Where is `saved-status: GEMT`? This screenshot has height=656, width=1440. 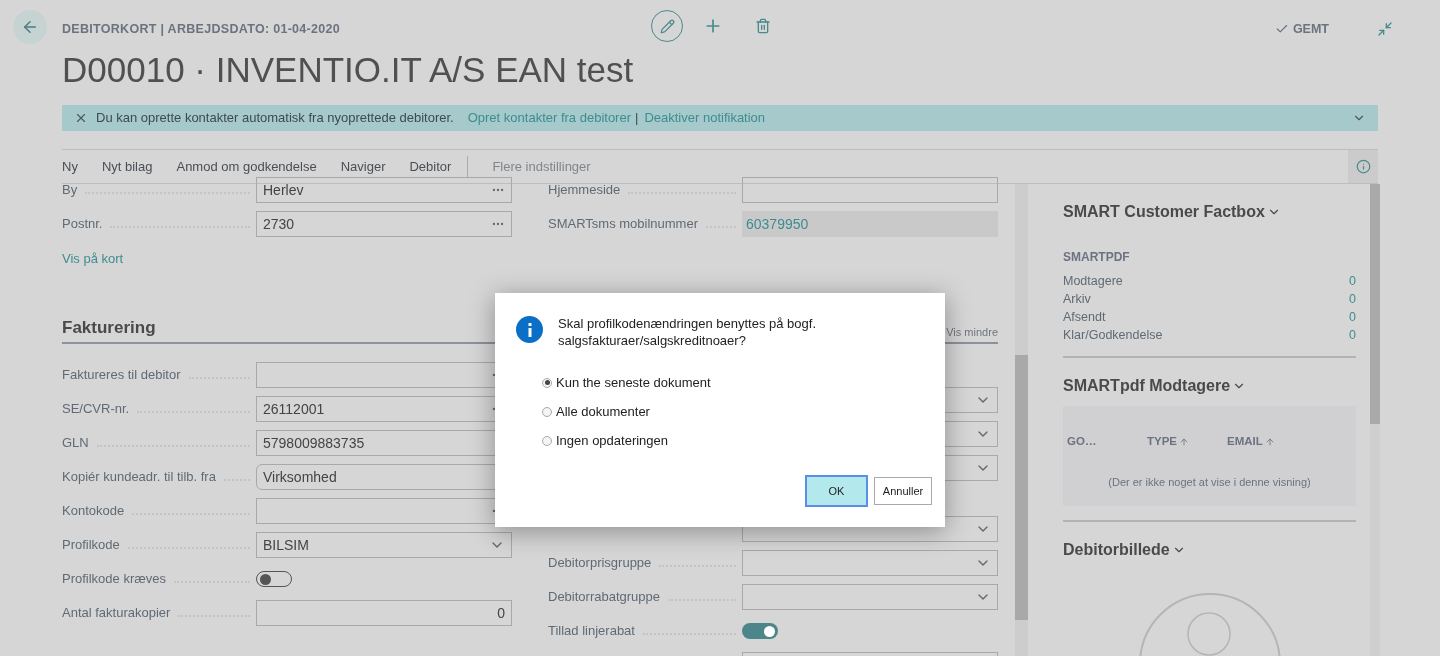
saved-status: GEMT is located at coordinates (1310, 29).